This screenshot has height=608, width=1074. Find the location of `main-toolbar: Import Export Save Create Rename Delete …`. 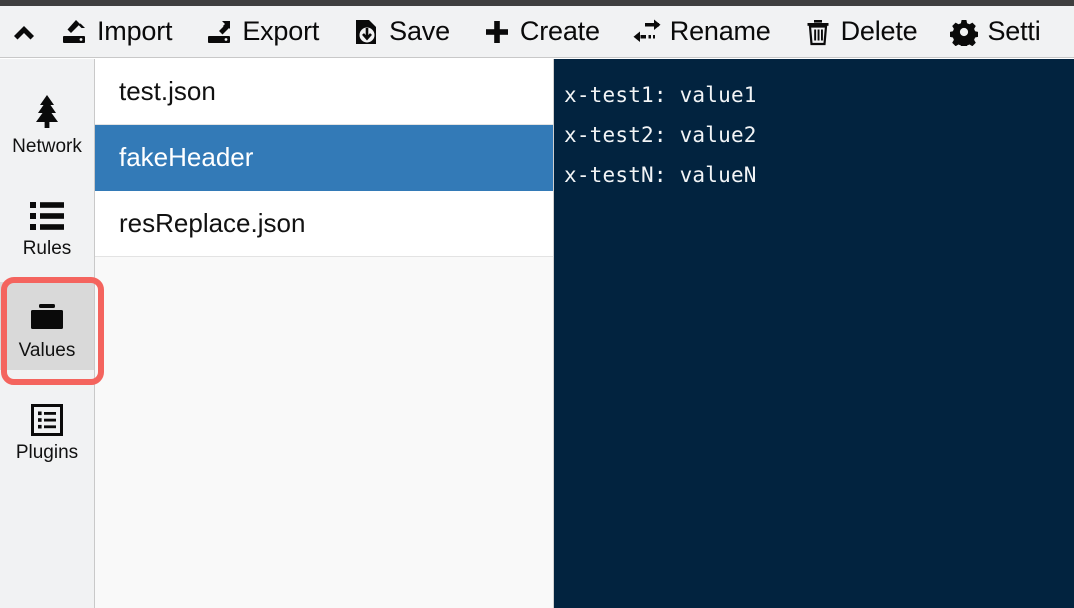

main-toolbar: Import Export Save Create Rename Delete … is located at coordinates (537, 32).